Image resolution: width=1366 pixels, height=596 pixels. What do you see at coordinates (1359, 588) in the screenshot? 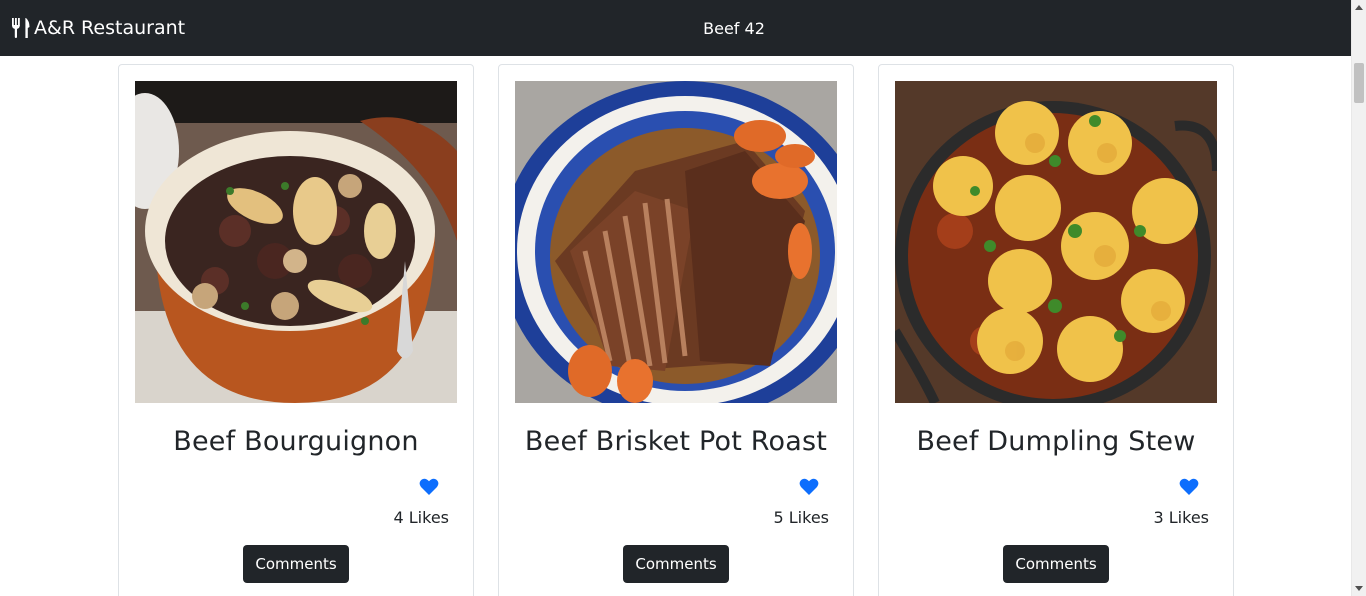
I see `scroll-down-arrow-icon` at bounding box center [1359, 588].